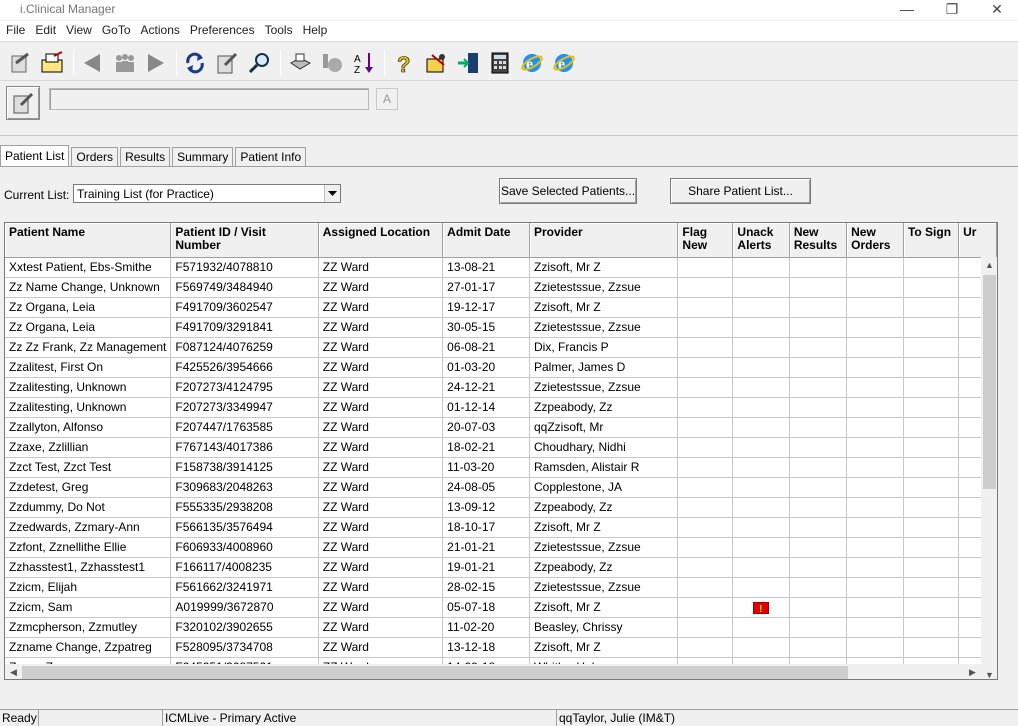 Image resolution: width=1018 pixels, height=726 pixels. What do you see at coordinates (907, 10) in the screenshot?
I see `minimize-button: —` at bounding box center [907, 10].